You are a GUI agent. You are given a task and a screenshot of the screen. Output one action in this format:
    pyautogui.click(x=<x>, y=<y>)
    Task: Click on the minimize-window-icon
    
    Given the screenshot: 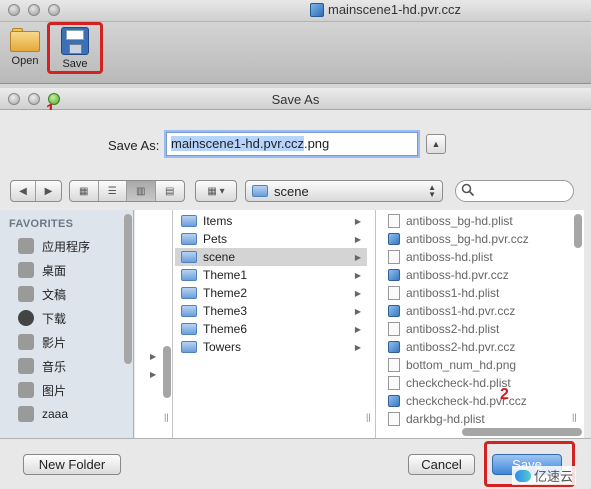 What is the action you would take?
    pyautogui.click(x=34, y=10)
    